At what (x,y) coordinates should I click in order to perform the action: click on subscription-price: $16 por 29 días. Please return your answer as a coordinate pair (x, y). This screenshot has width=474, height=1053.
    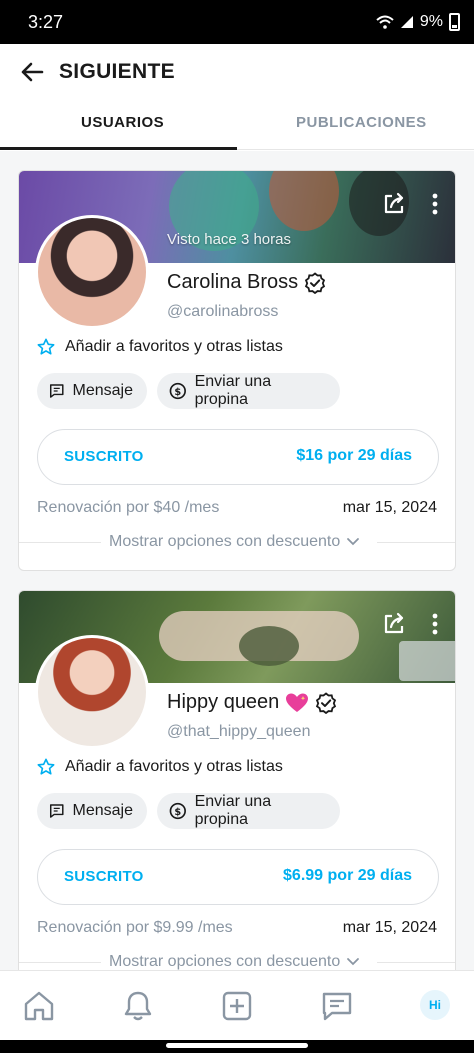
    Looking at the image, I should click on (354, 455).